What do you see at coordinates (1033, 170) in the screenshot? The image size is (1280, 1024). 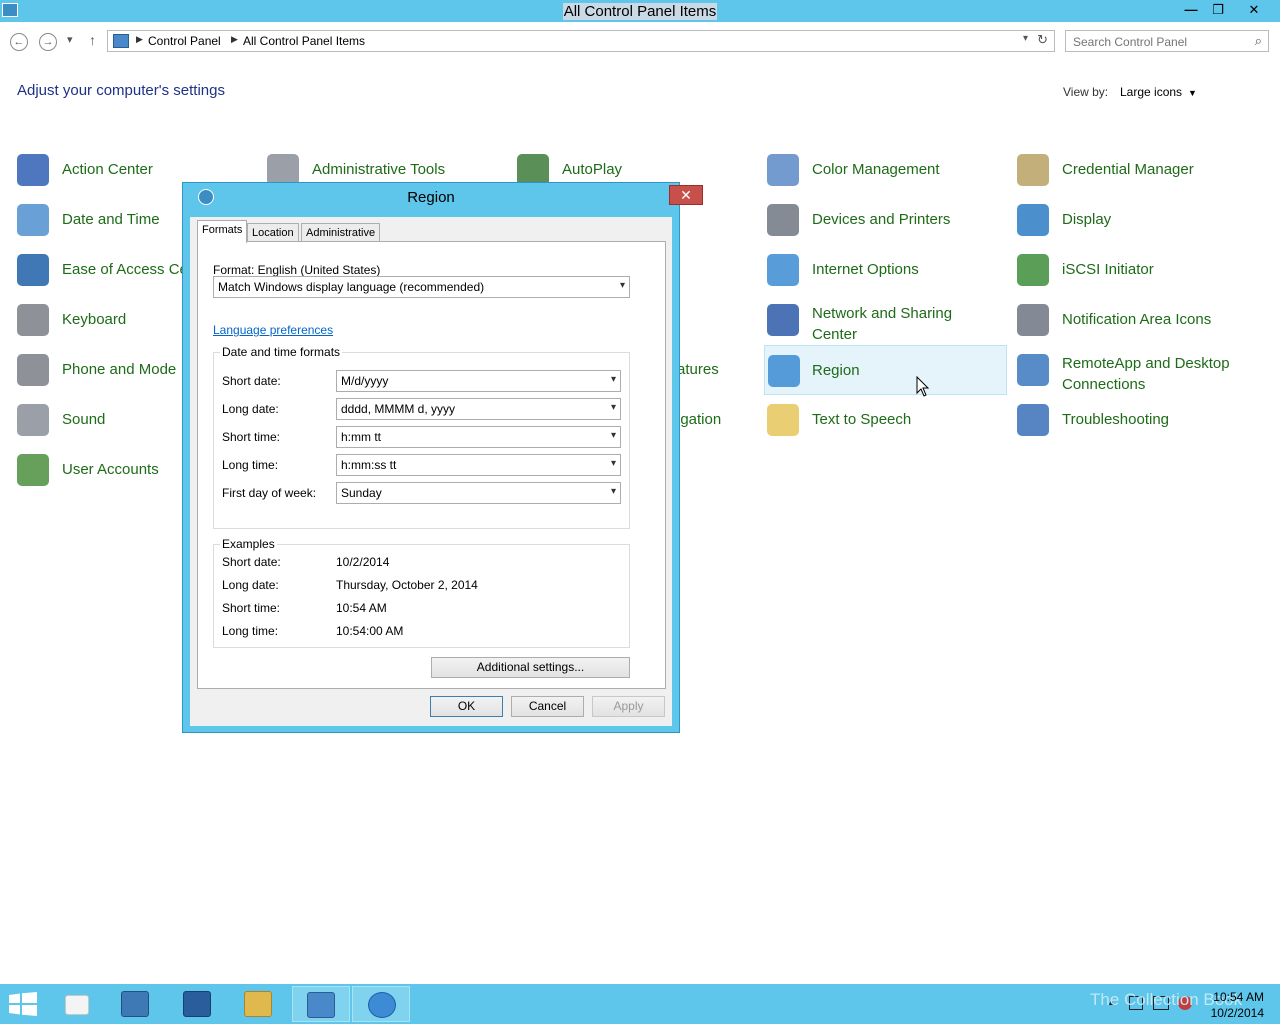 I see `vault-icon` at bounding box center [1033, 170].